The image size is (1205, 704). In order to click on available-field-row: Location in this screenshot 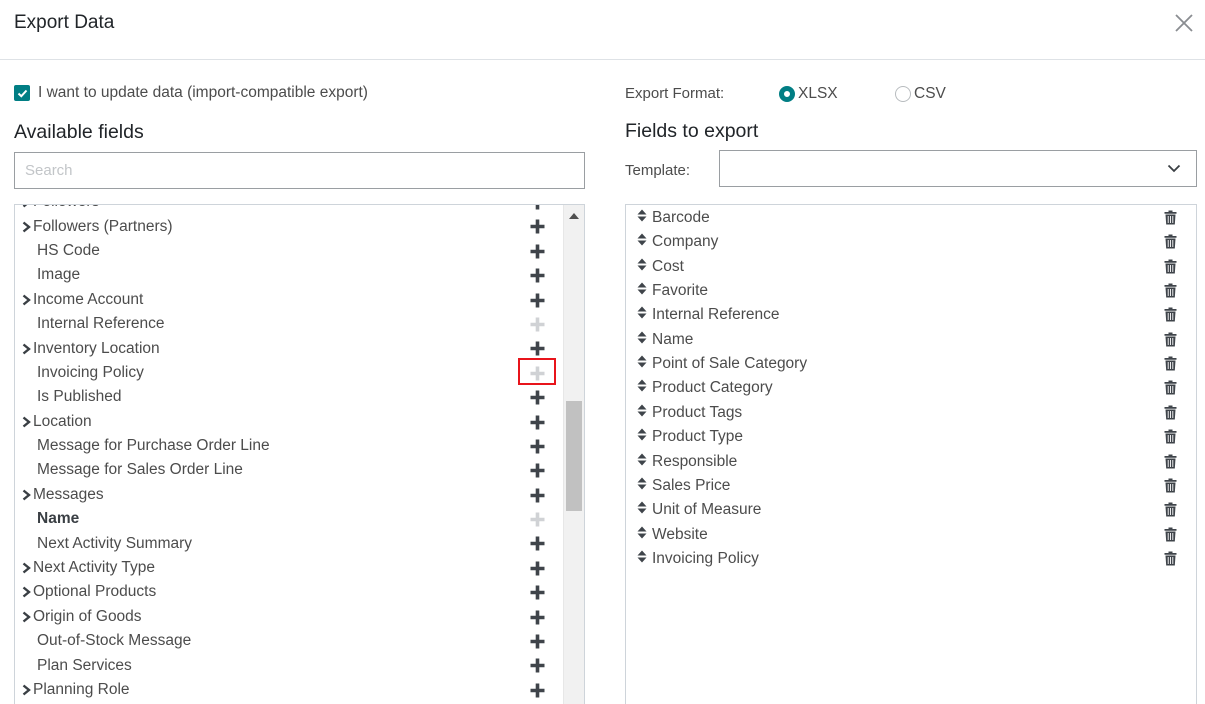, I will do `click(289, 422)`.